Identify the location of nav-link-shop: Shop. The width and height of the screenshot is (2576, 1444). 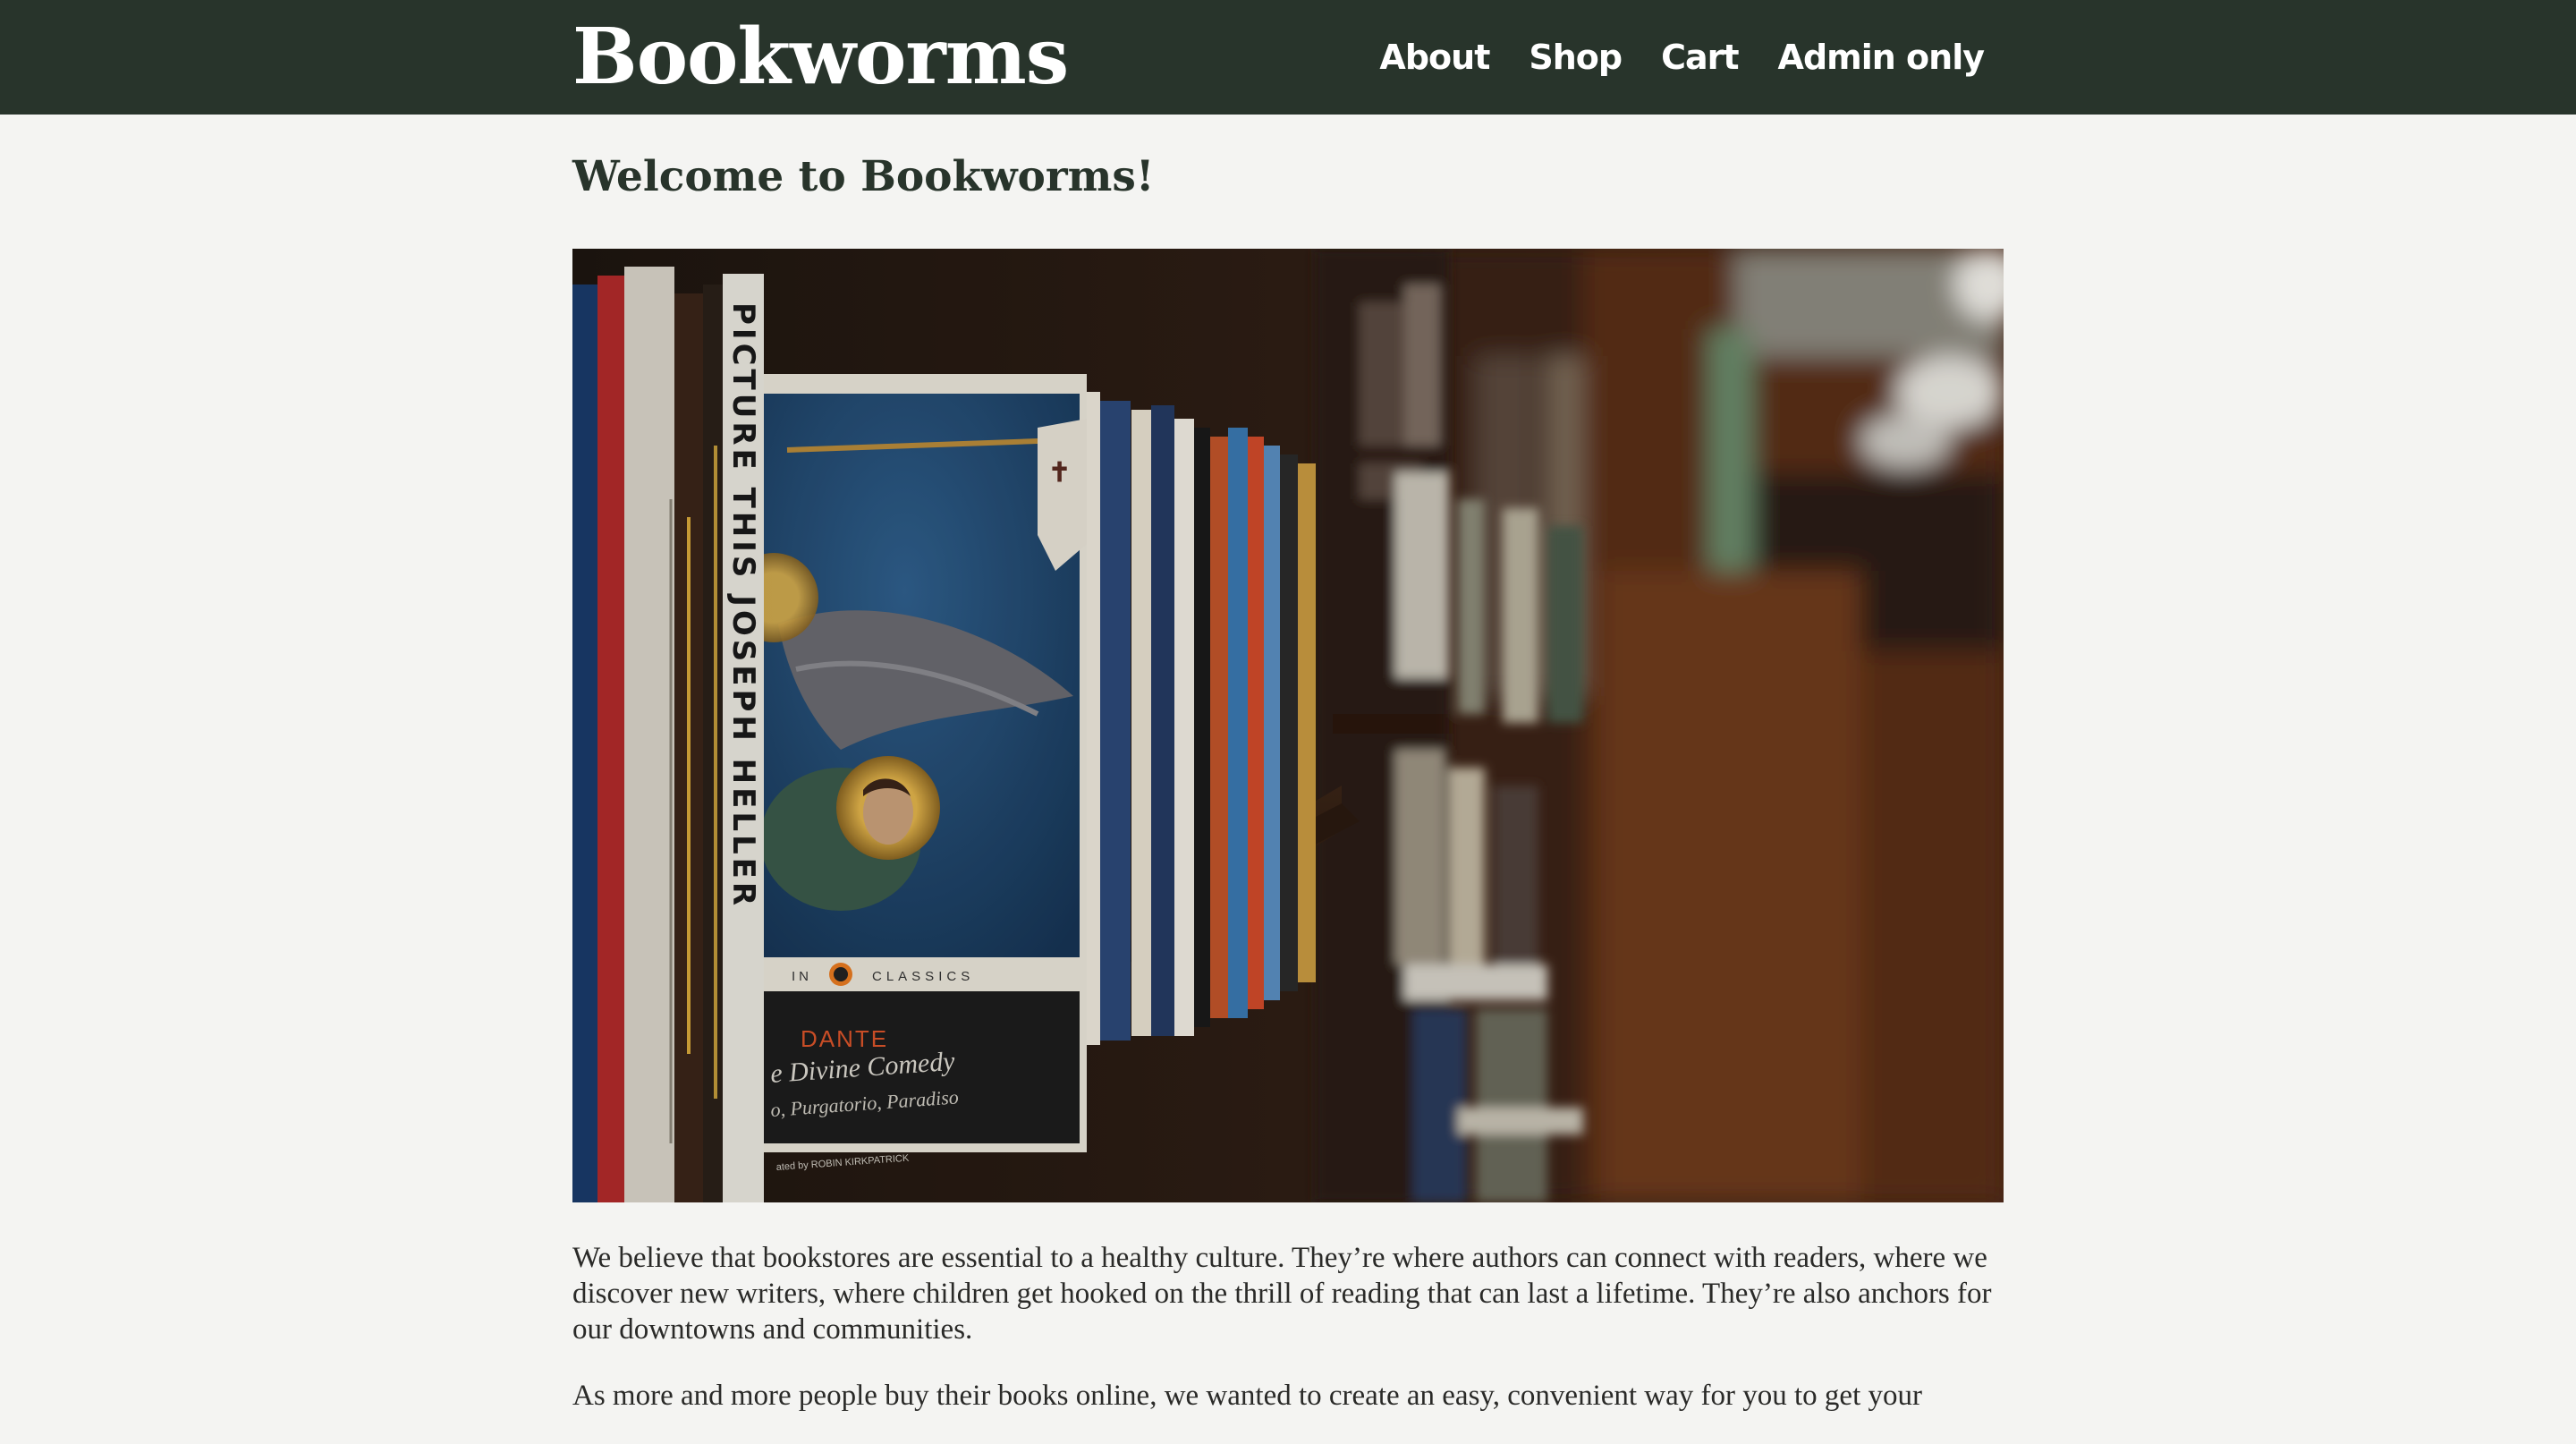
(1576, 58).